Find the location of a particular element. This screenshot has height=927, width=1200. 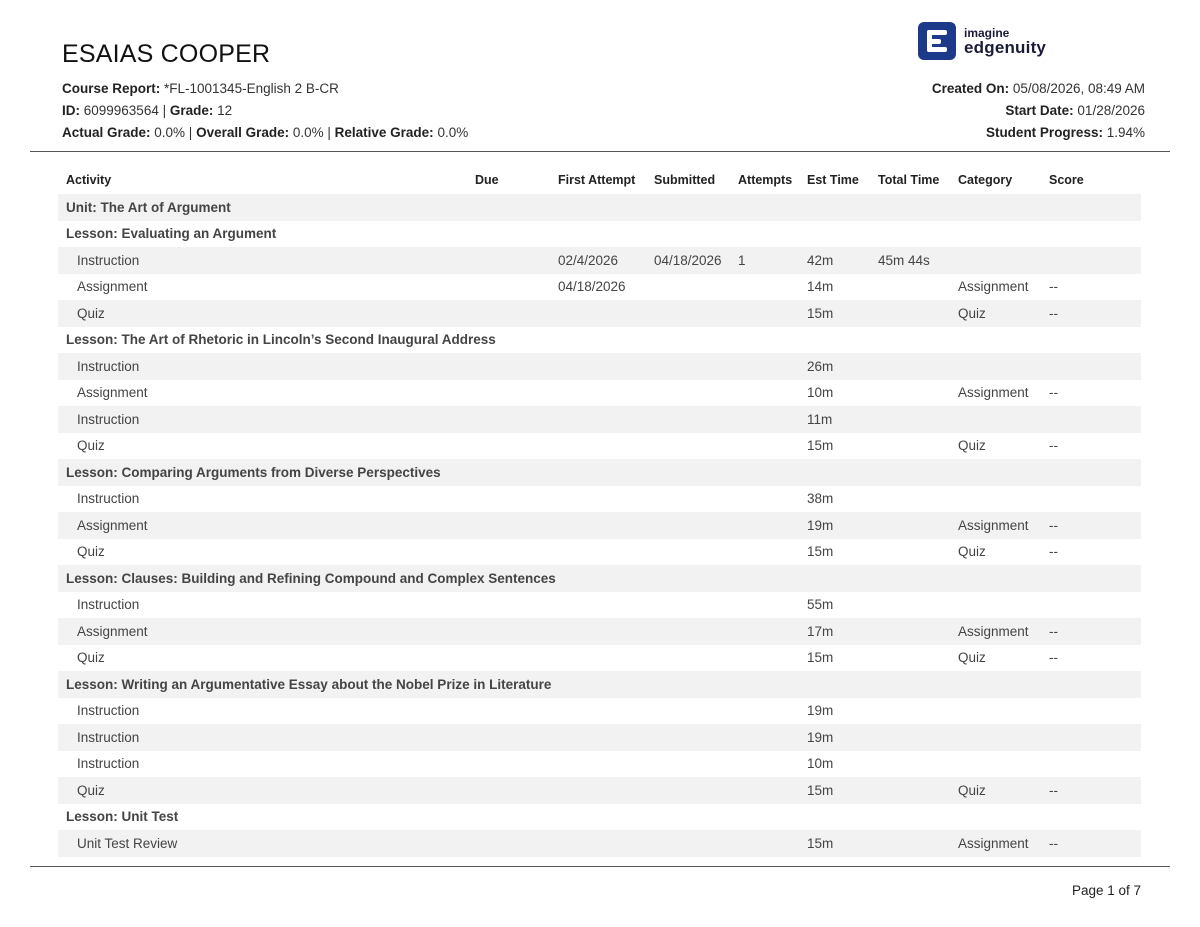

relative-grade-label: Relative Grade: is located at coordinates (384, 132).